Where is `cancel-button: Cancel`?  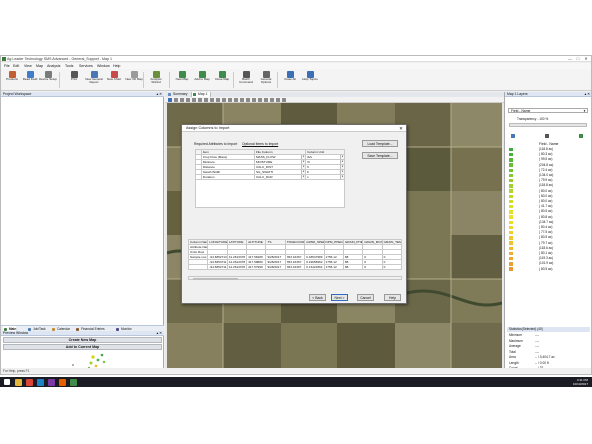
cancel-button: Cancel is located at coordinates (365, 297).